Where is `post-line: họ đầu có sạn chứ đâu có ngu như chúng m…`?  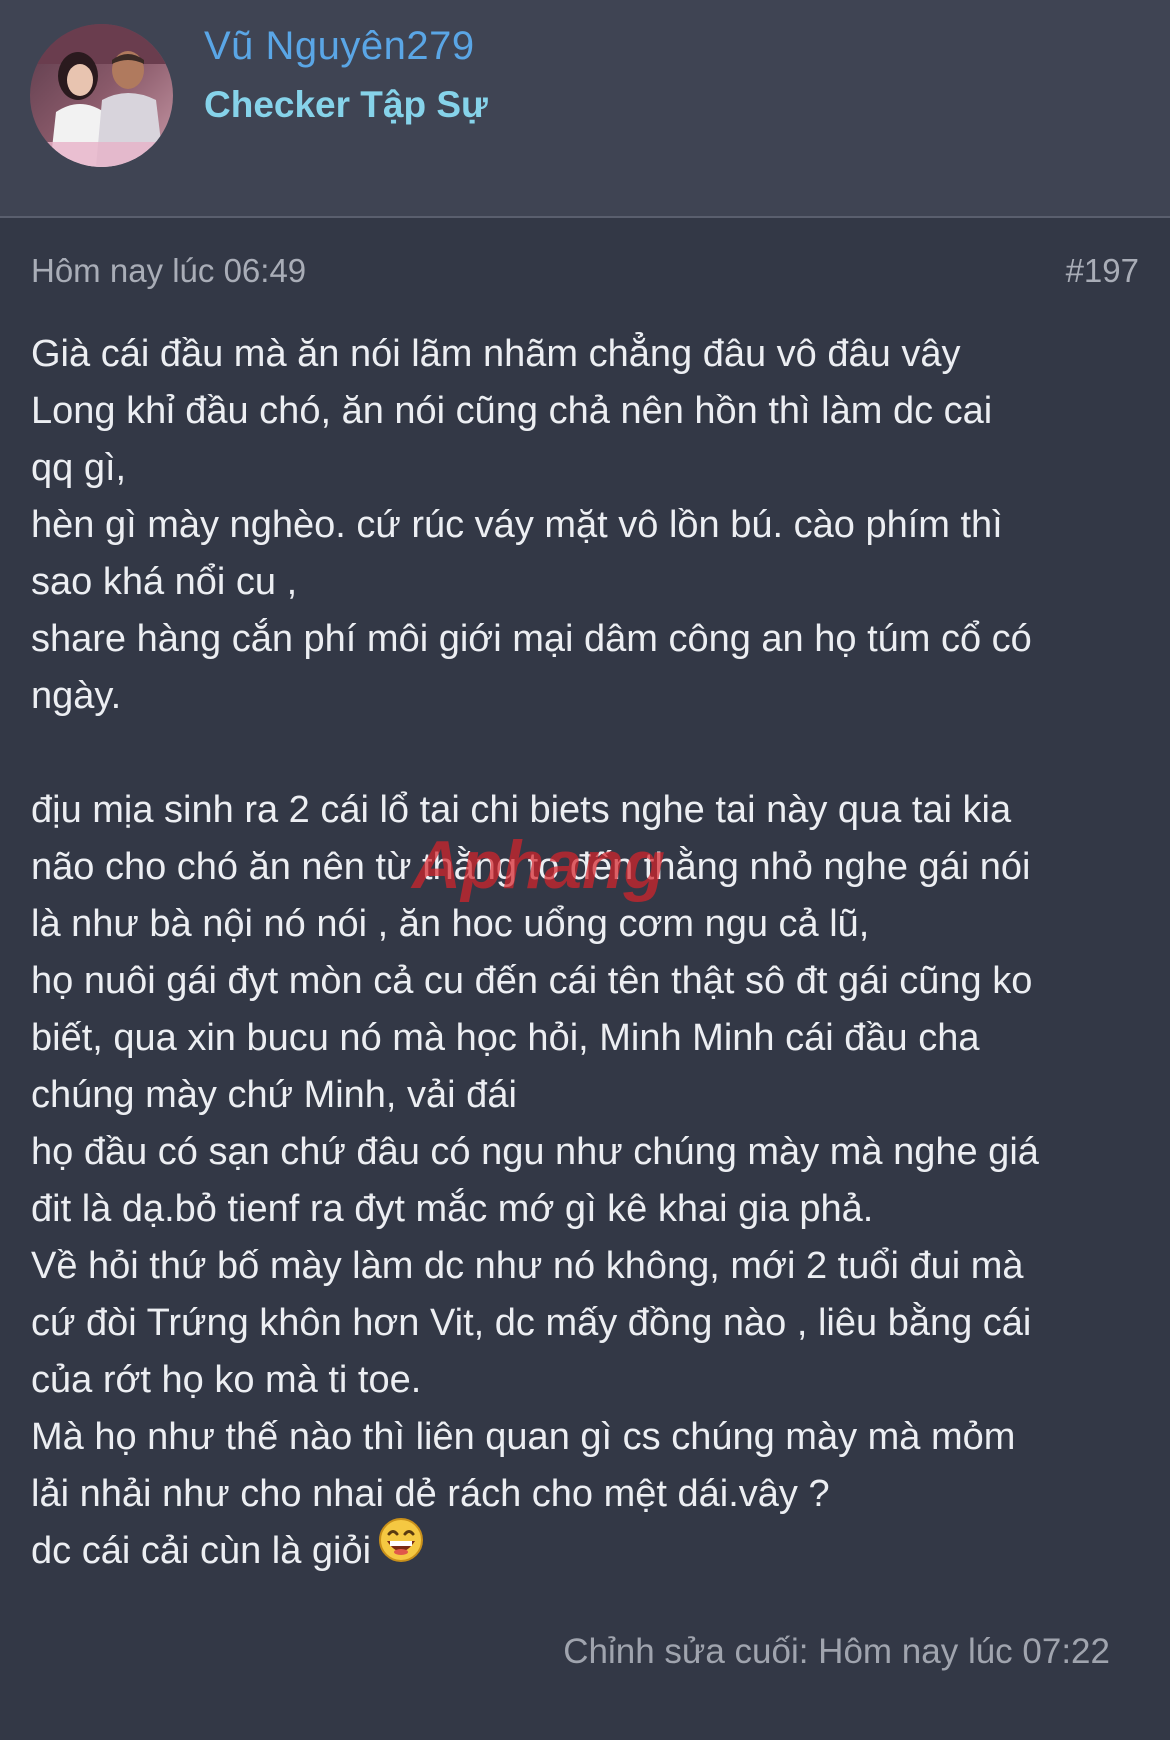
post-line: họ đầu có sạn chứ đâu có ngu như chúng m… is located at coordinates (535, 1152).